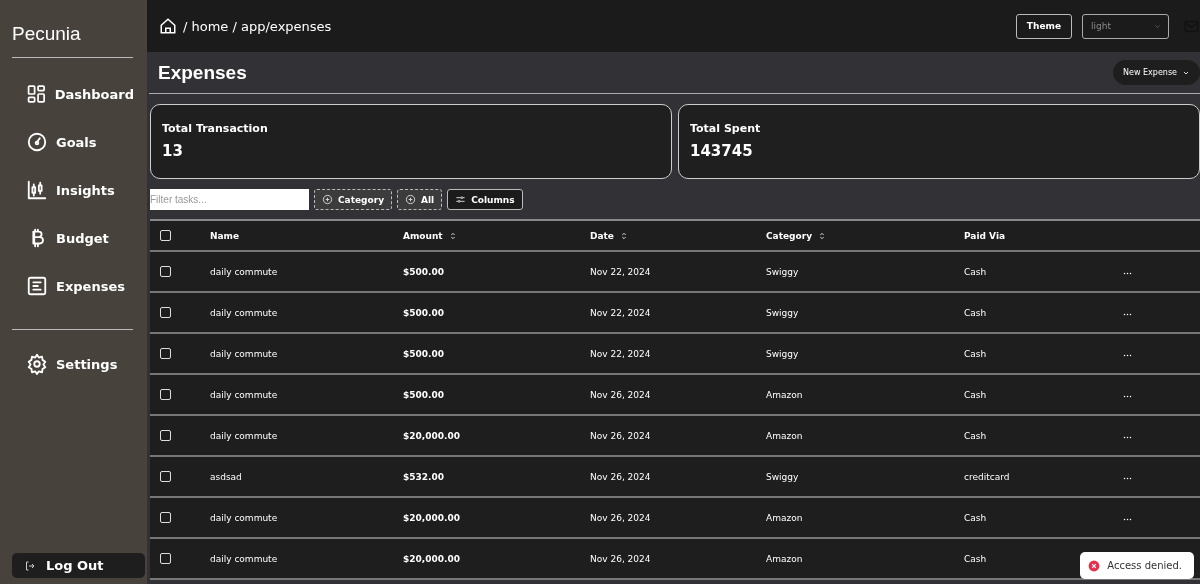 Image resolution: width=1200 pixels, height=584 pixels. Describe the element at coordinates (353, 199) in the screenshot. I see `filter-button: Category` at that location.